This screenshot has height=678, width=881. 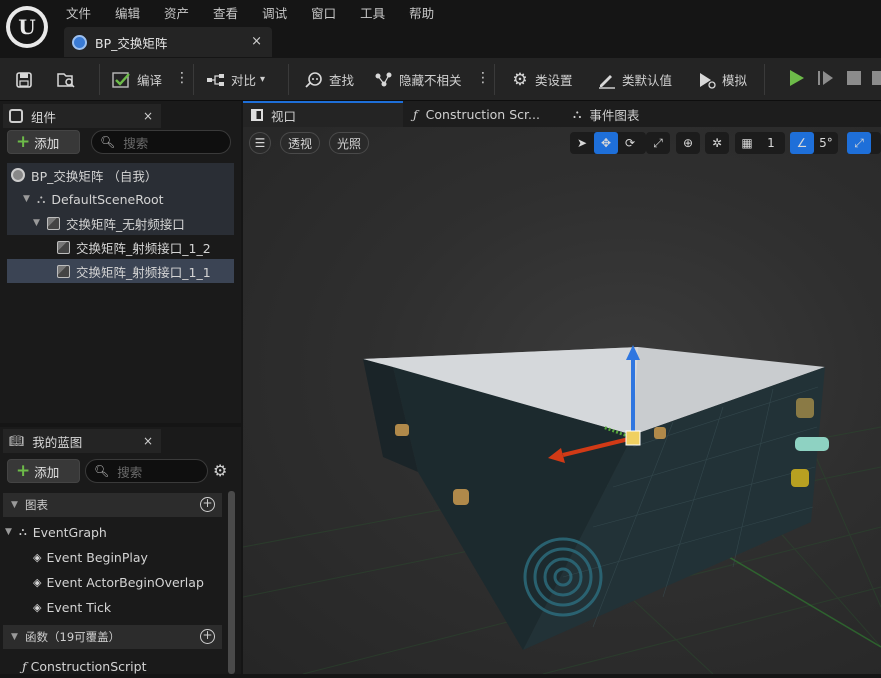 I want to click on compile-label: 编译, so click(x=150, y=80).